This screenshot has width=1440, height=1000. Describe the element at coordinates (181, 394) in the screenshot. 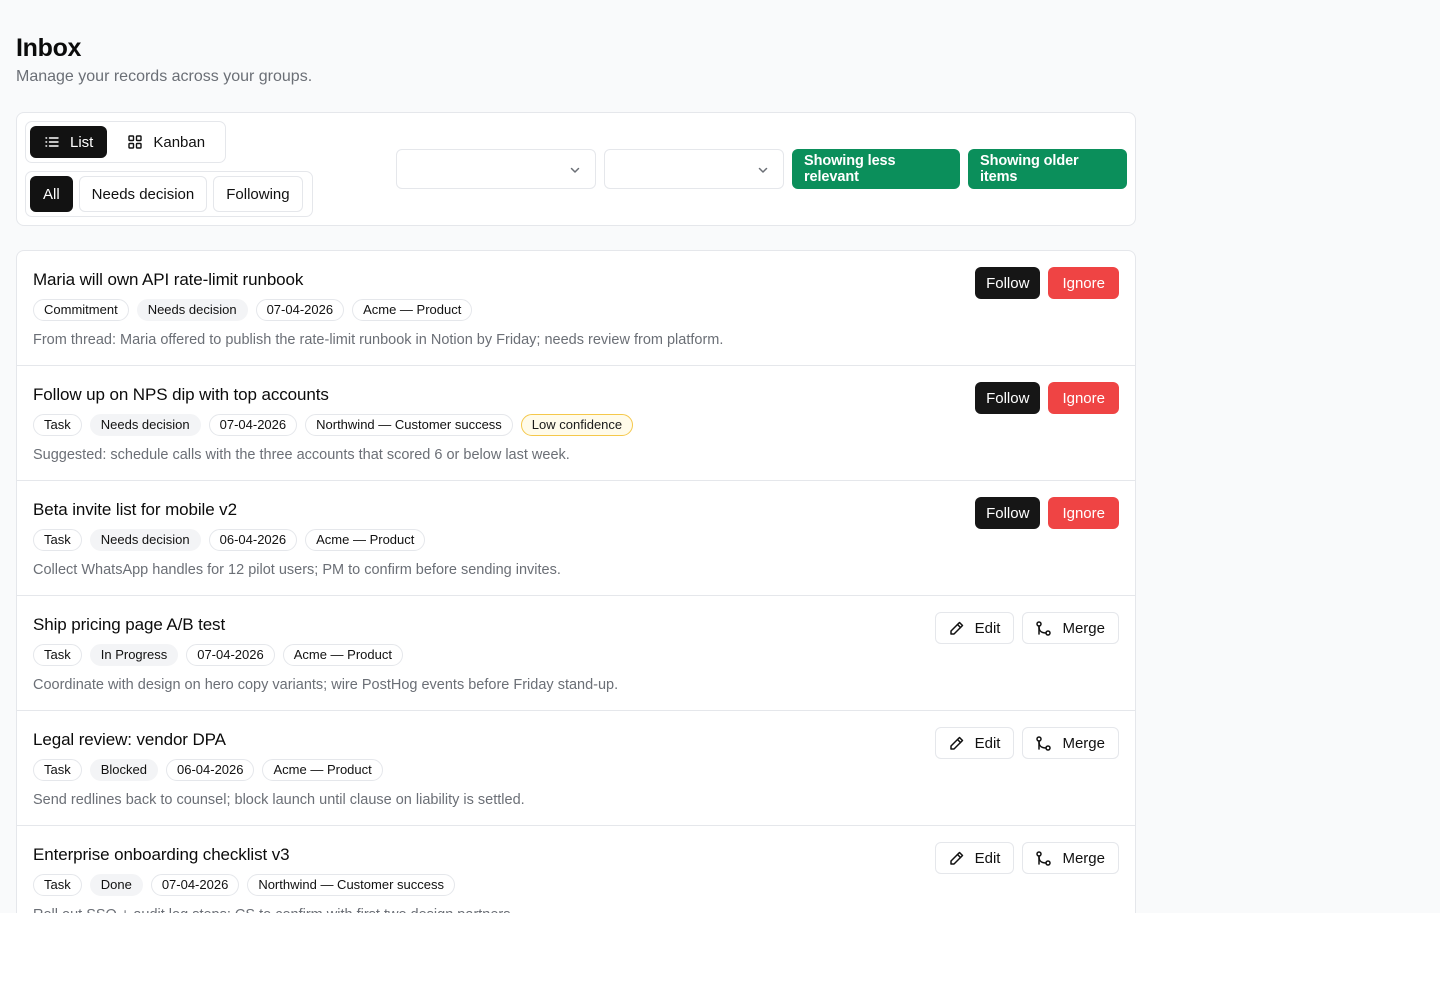

I see `record-title: Follow up on NPS dip with top accounts` at that location.